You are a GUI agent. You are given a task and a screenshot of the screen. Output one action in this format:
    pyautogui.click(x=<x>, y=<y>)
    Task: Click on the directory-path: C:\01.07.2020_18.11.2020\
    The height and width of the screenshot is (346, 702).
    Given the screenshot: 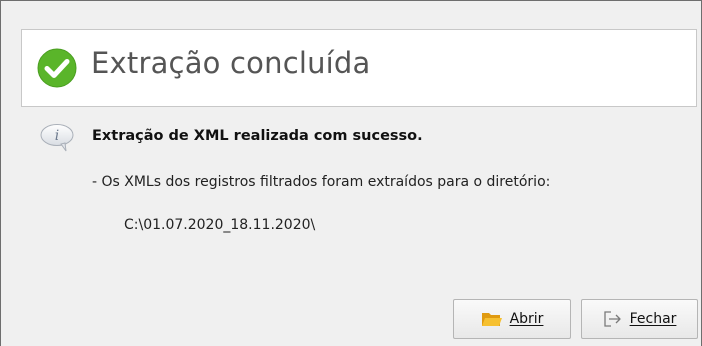 What is the action you would take?
    pyautogui.click(x=220, y=225)
    